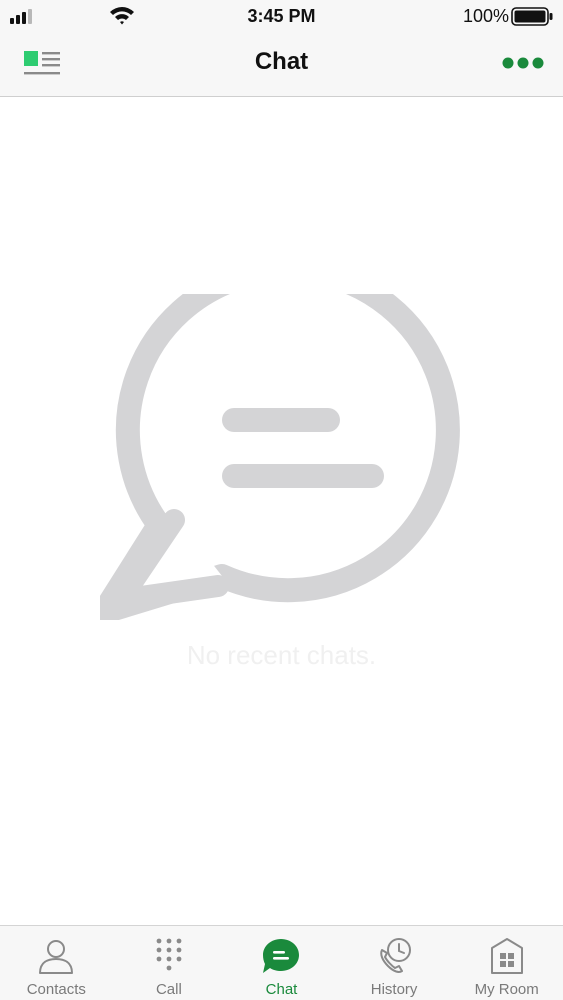 The width and height of the screenshot is (563, 1000). What do you see at coordinates (281, 17) in the screenshot?
I see `status-bar: 3:45 PM 100%` at bounding box center [281, 17].